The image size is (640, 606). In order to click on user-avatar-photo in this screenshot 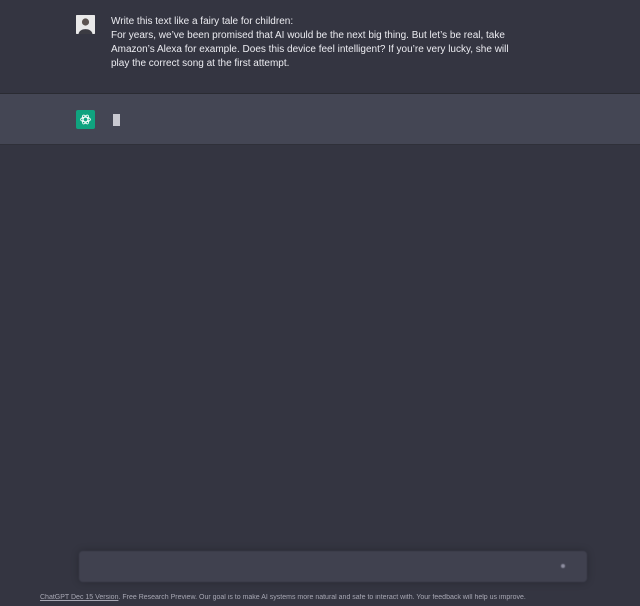, I will do `click(85, 24)`.